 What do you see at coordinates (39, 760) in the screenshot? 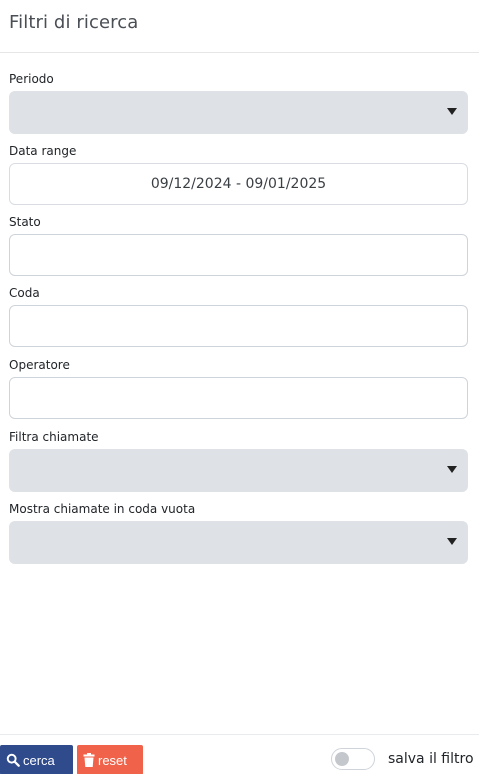
I see `search-button-label: cerca` at bounding box center [39, 760].